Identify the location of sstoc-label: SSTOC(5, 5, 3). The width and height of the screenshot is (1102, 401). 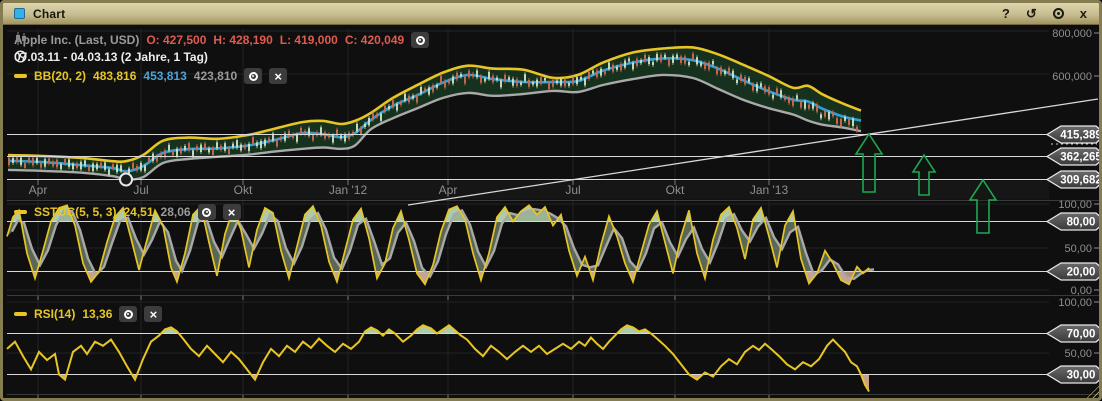
(75, 212).